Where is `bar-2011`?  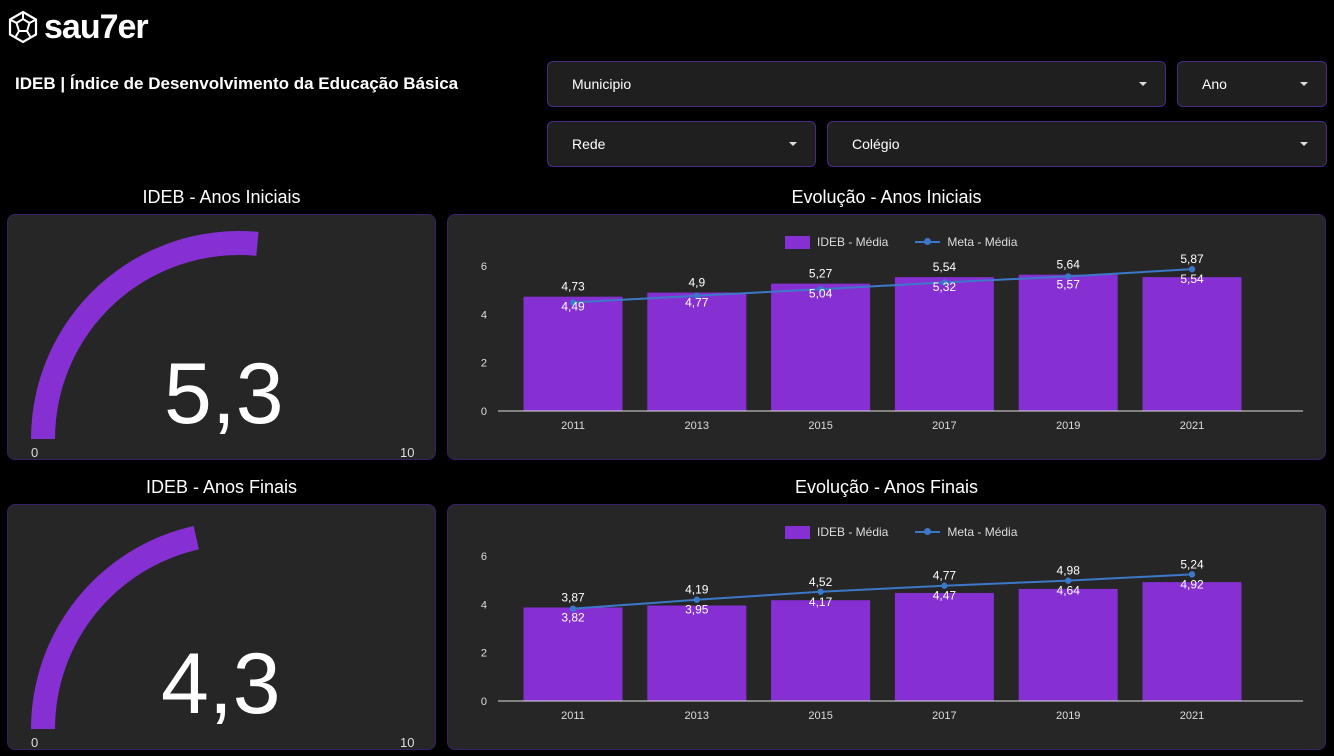 bar-2011 is located at coordinates (573, 353).